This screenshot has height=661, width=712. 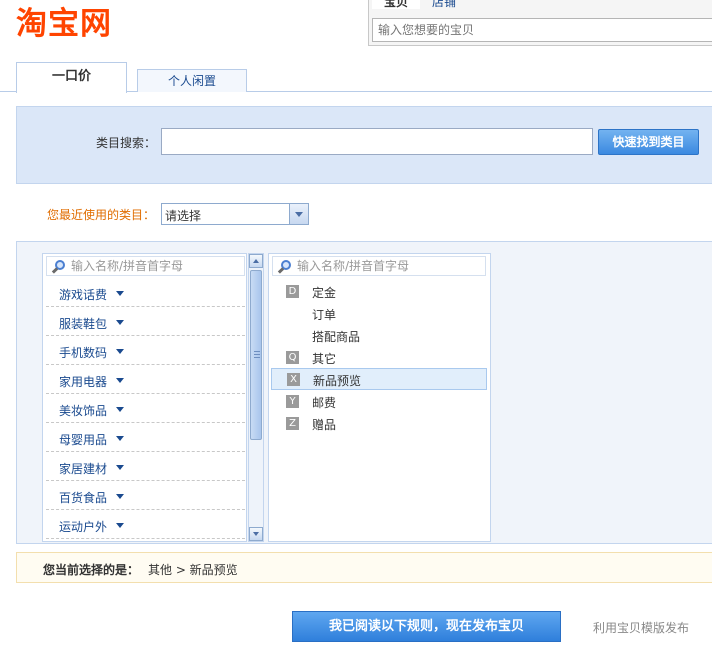 I want to click on index-letter-badge: Z, so click(x=292, y=423).